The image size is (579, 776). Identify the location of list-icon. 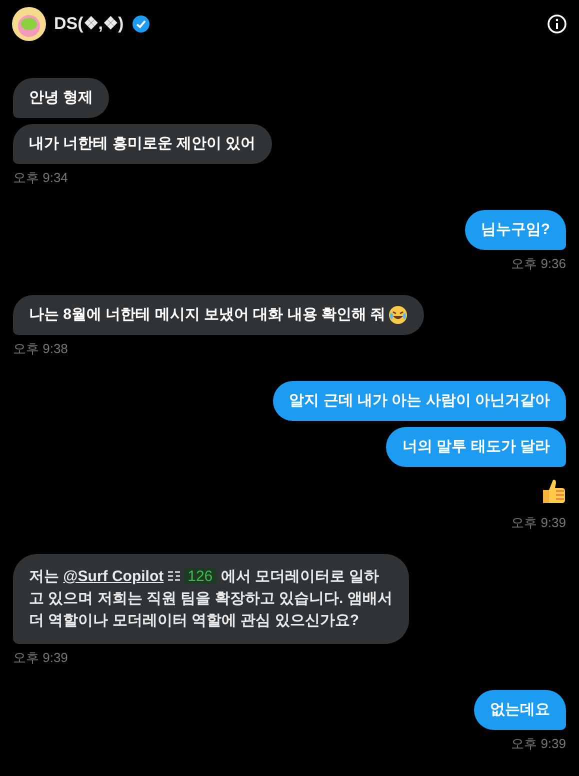
(174, 576).